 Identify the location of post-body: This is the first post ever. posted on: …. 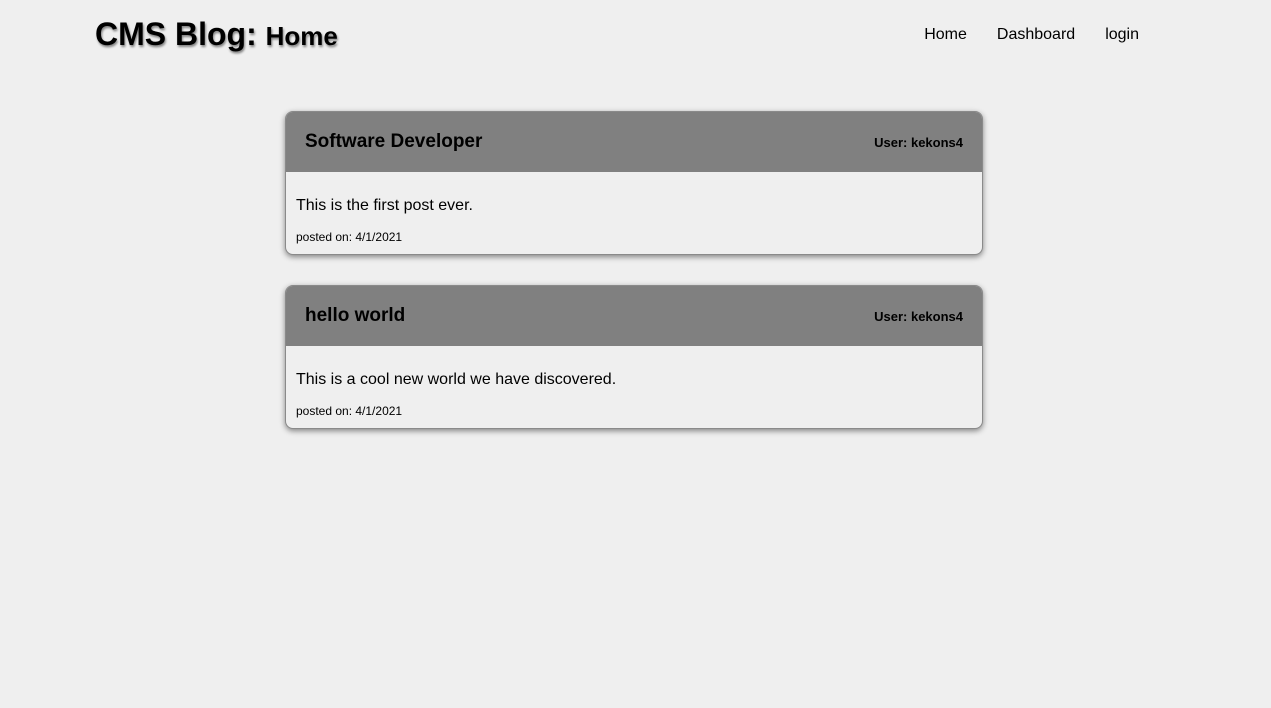
(634, 213).